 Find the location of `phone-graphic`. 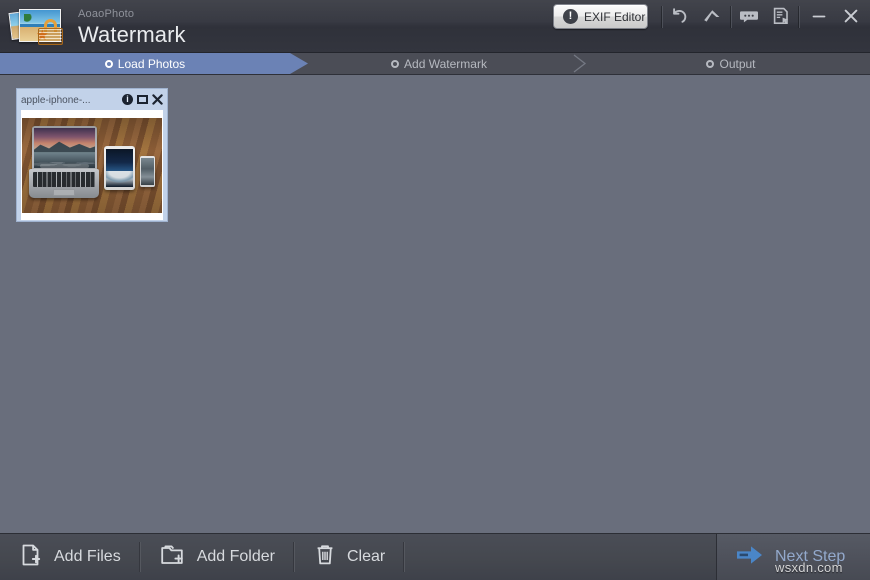

phone-graphic is located at coordinates (147, 171).